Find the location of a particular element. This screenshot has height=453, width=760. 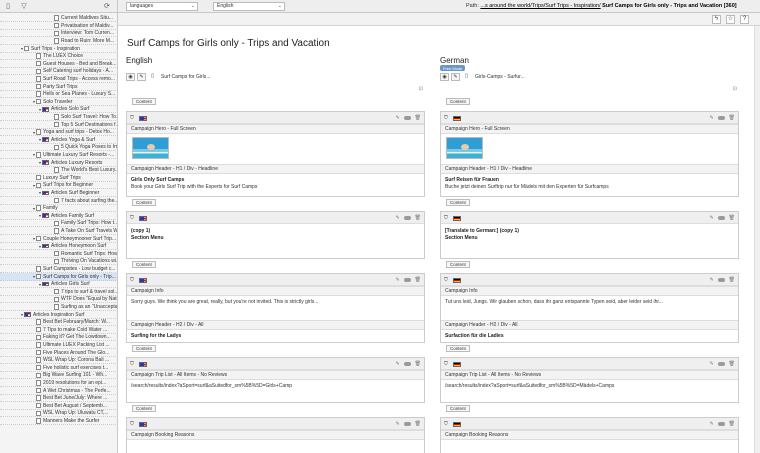

tree-node: ▾ Articles Yoga & Surf is located at coordinates (58, 140).